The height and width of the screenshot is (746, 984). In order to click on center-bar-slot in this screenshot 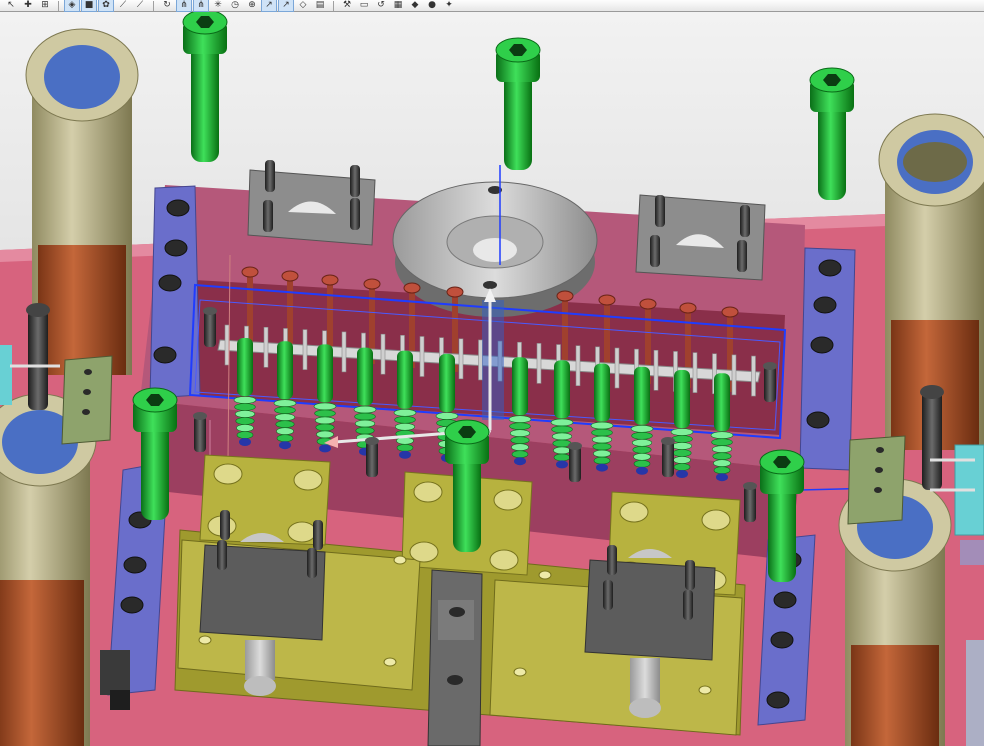, I will do `click(456, 620)`.